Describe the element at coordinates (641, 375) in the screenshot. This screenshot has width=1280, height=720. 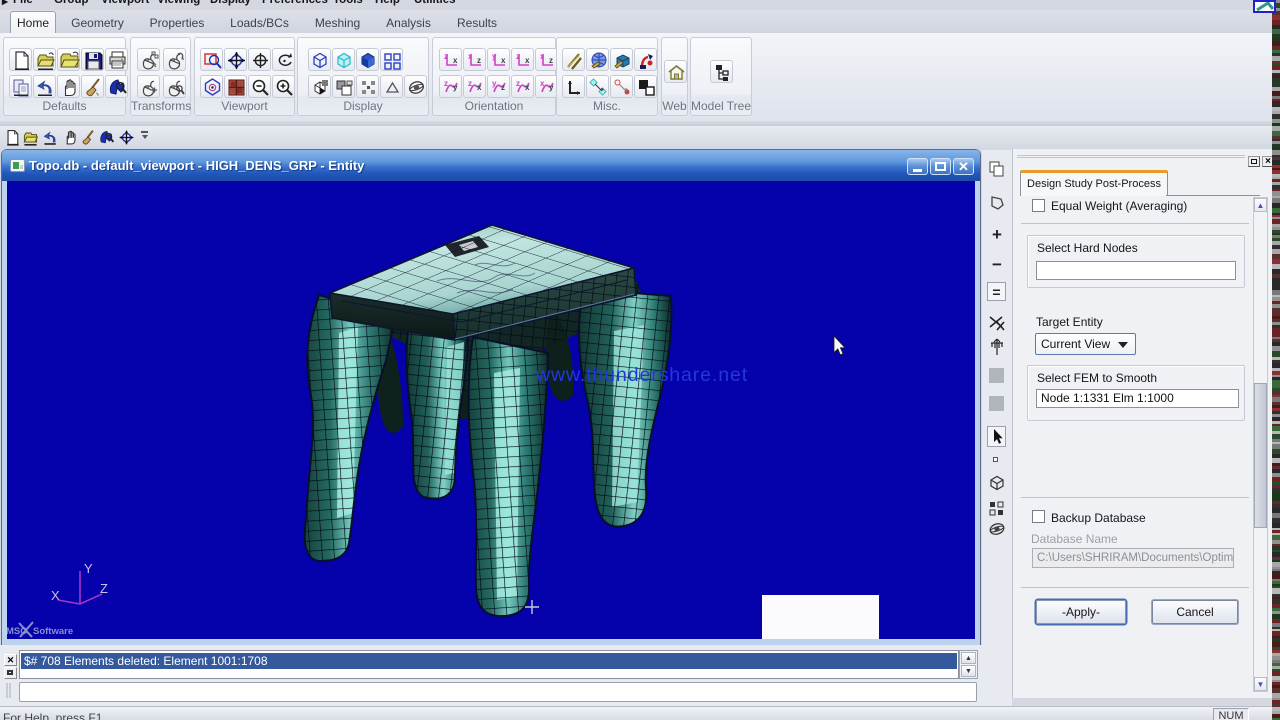
I see `svg-text: www.thundershare.net` at that location.